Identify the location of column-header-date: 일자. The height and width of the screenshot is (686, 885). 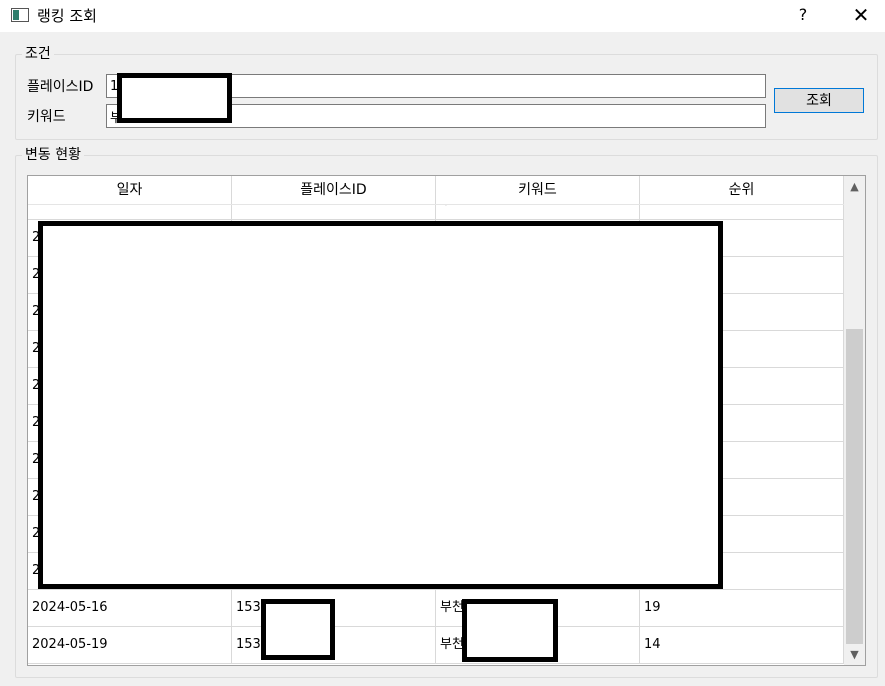
(130, 190).